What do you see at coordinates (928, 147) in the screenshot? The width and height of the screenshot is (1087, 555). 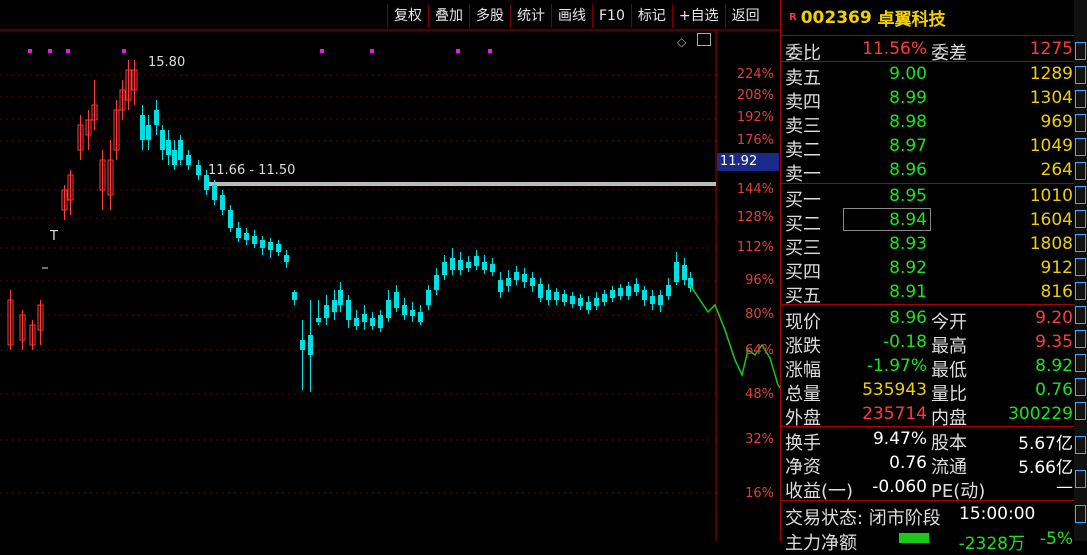 I see `sell-level-row: 卖二 8.97 1049` at bounding box center [928, 147].